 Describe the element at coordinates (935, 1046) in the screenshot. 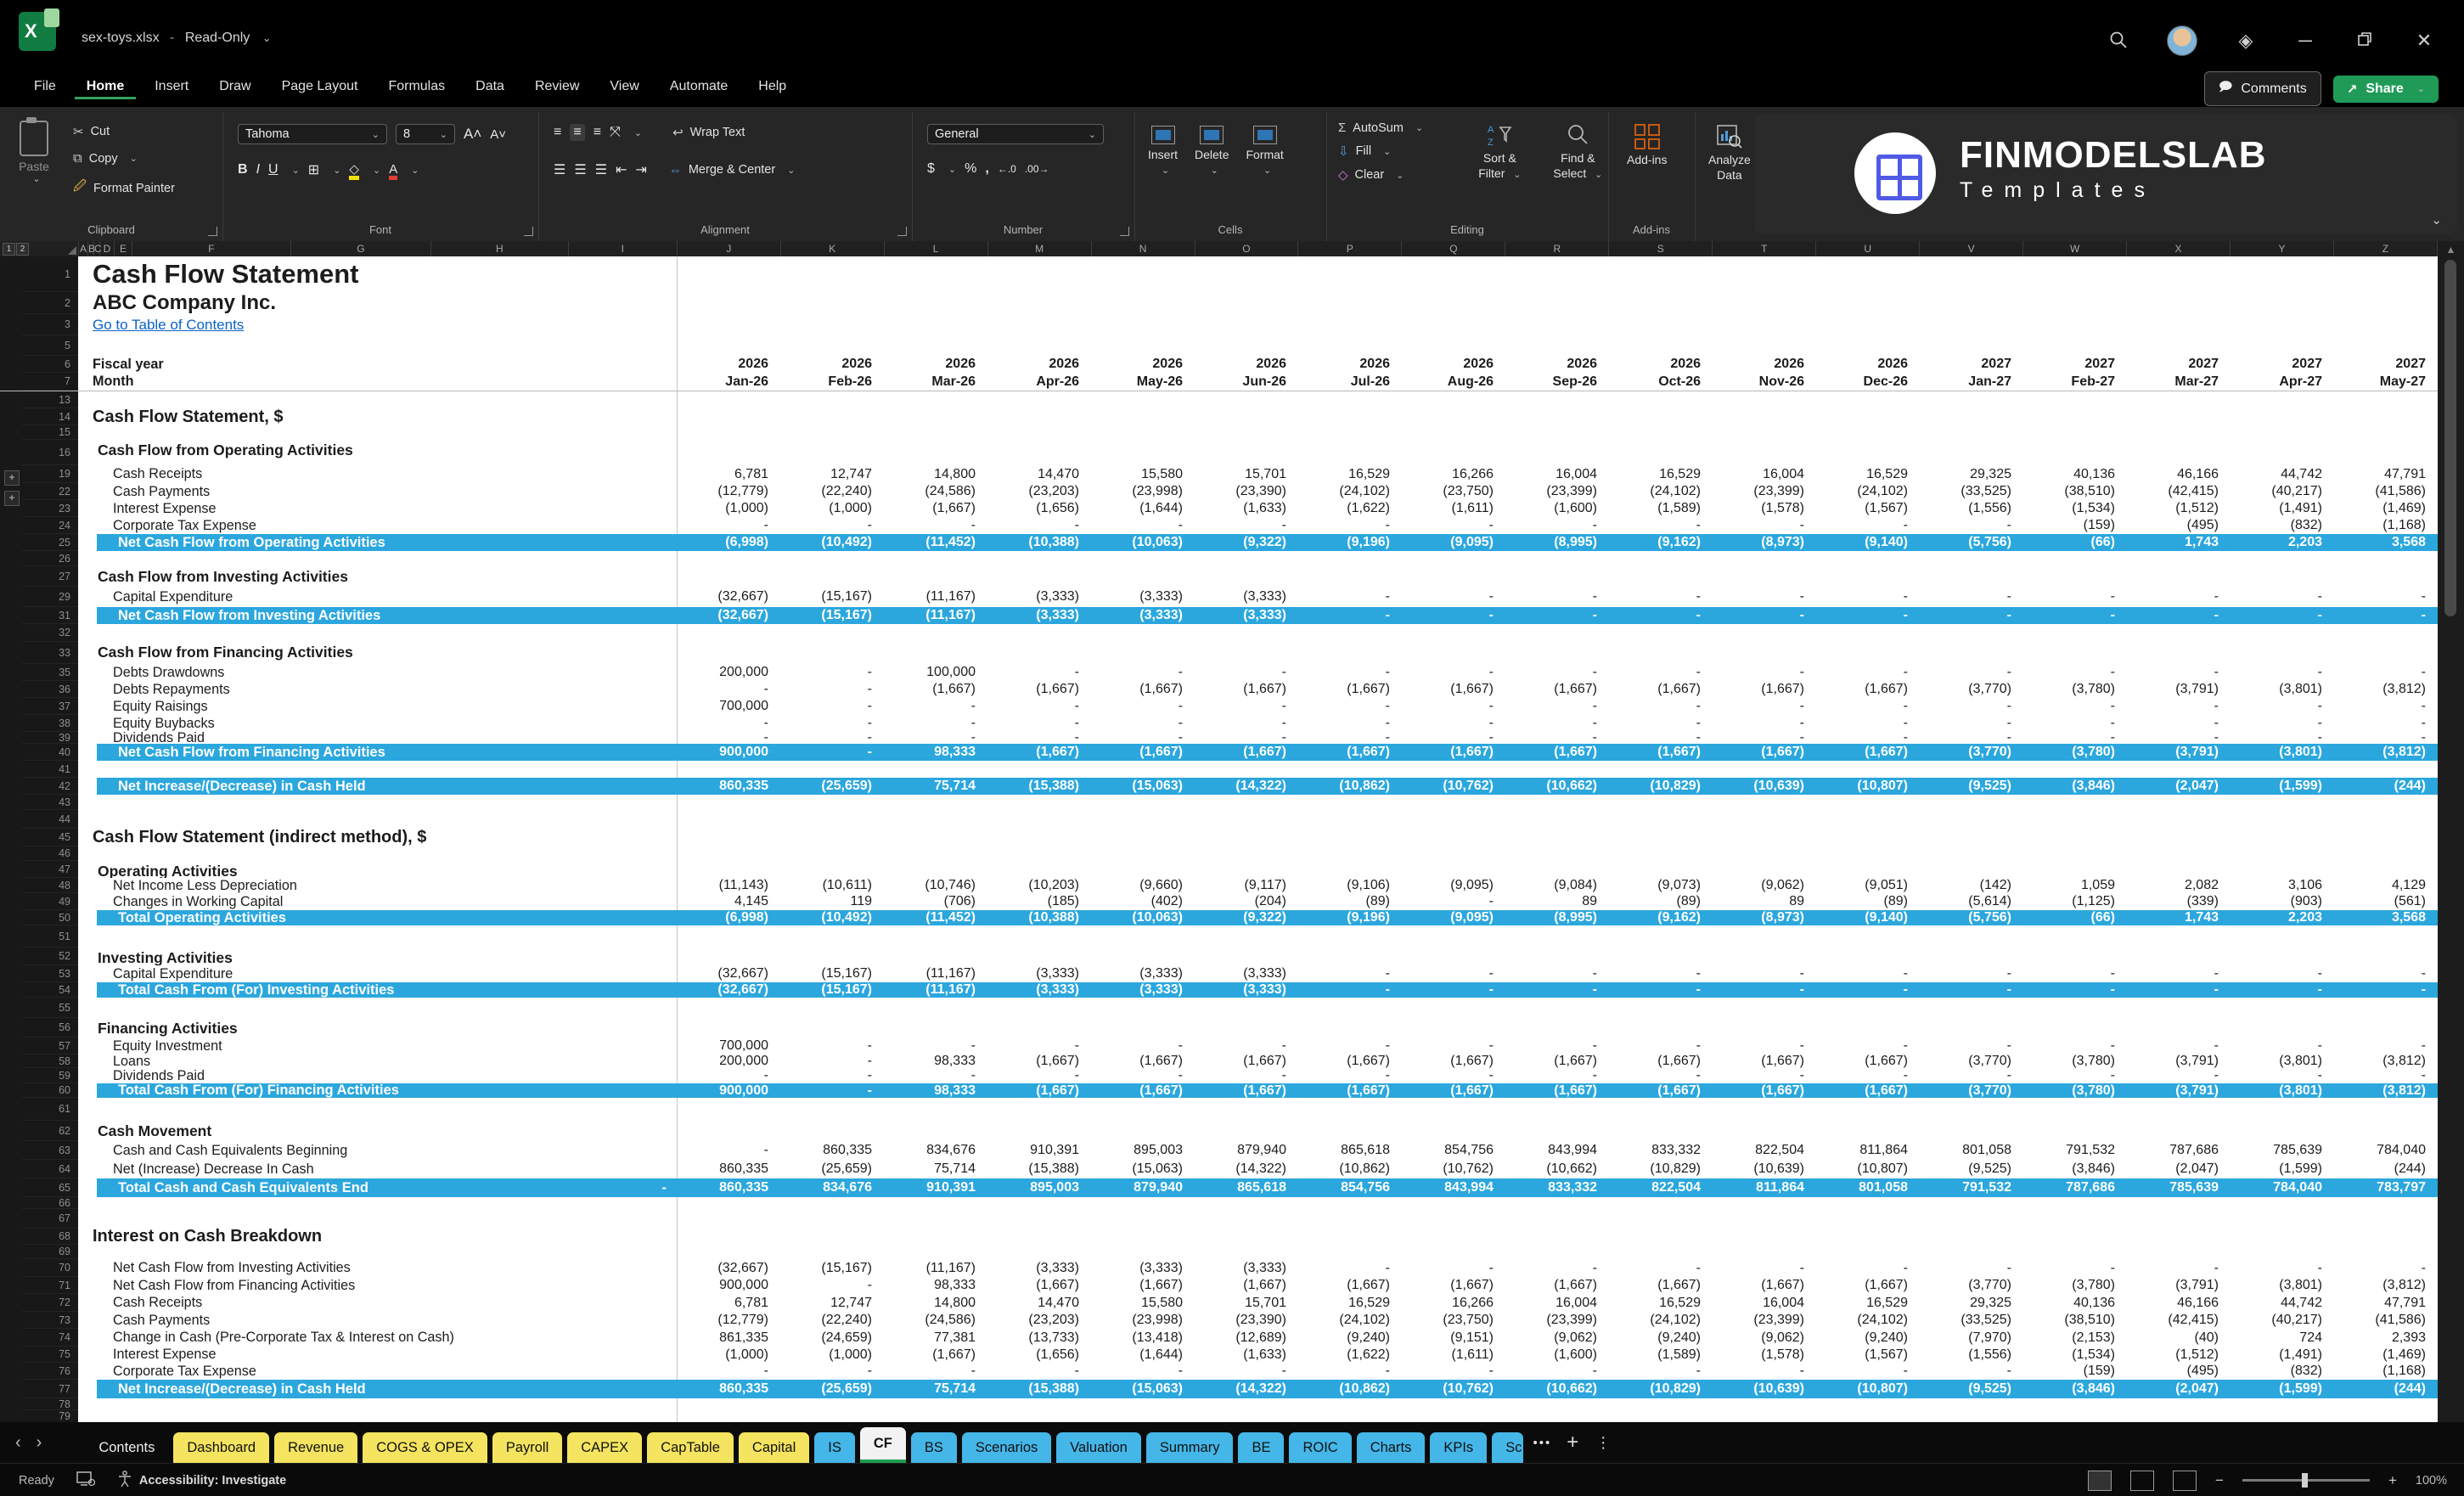

I see `cell-r57-m3: -` at that location.